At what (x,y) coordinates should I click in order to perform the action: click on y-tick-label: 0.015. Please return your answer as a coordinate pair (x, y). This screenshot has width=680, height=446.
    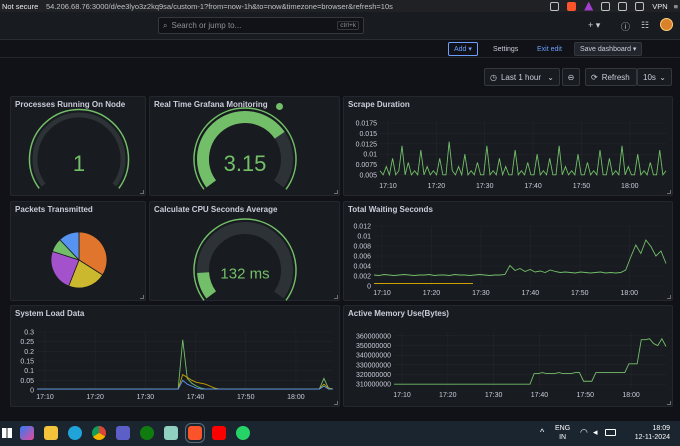
    Looking at the image, I should click on (368, 134).